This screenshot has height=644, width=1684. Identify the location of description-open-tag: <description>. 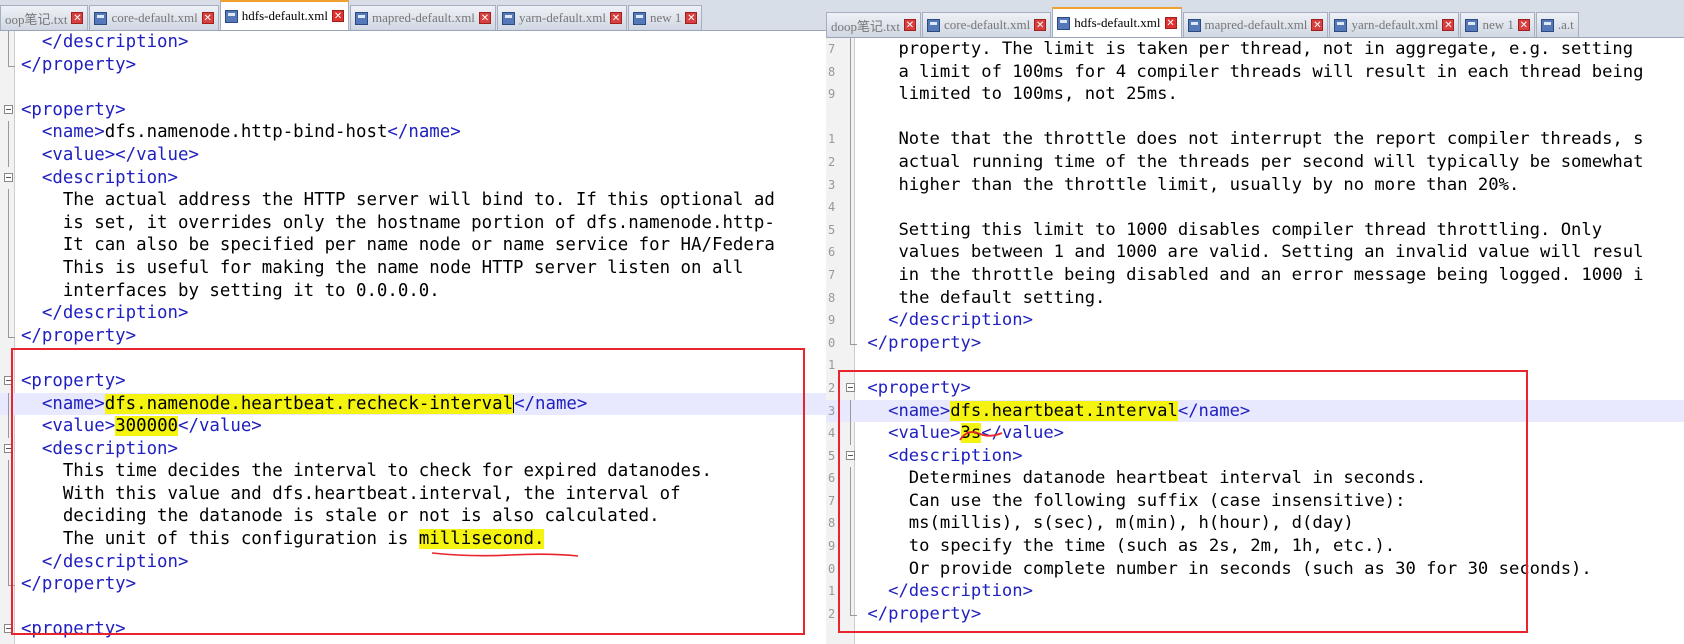
(955, 455).